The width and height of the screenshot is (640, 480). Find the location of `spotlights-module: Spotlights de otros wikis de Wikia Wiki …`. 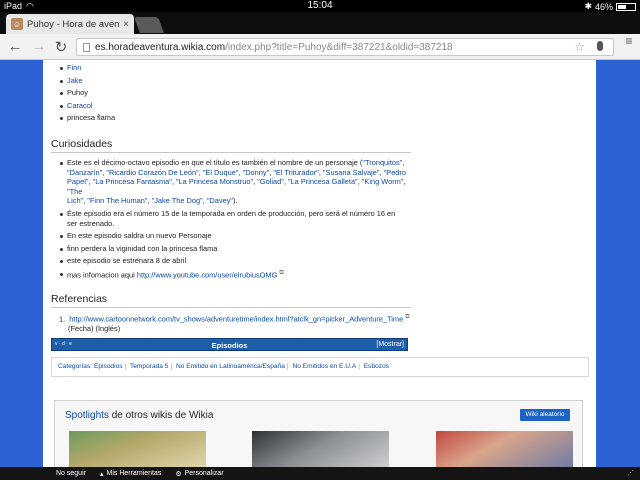

spotlights-module: Spotlights de otros wikis de Wikia Wiki … is located at coordinates (318, 433).